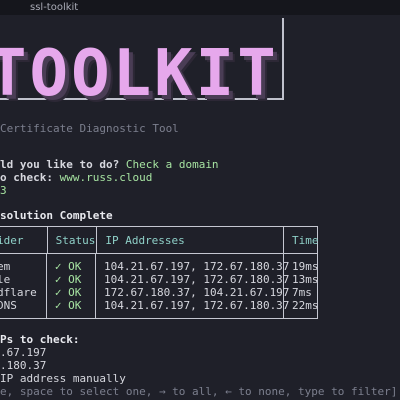 Image resolution: width=400 pixels, height=400 pixels. I want to click on prompt-action: ld you like to do? Check a domain, so click(109, 164).